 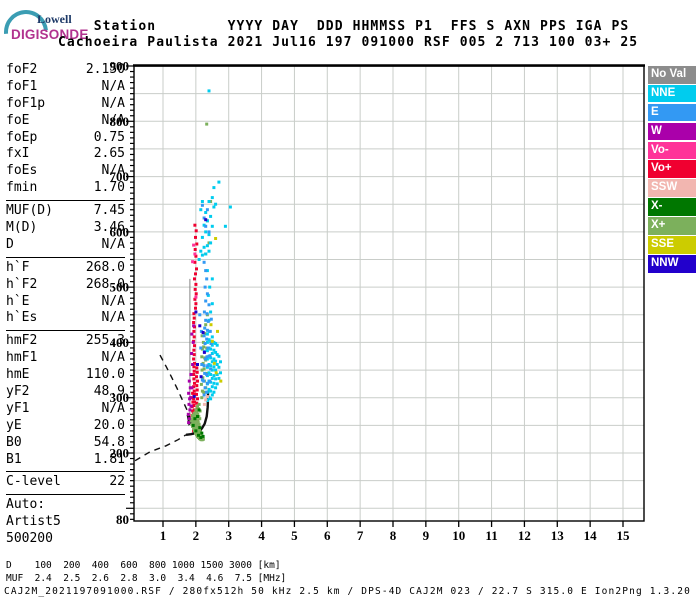 I want to click on parameter-label: C-level, so click(x=33, y=482).